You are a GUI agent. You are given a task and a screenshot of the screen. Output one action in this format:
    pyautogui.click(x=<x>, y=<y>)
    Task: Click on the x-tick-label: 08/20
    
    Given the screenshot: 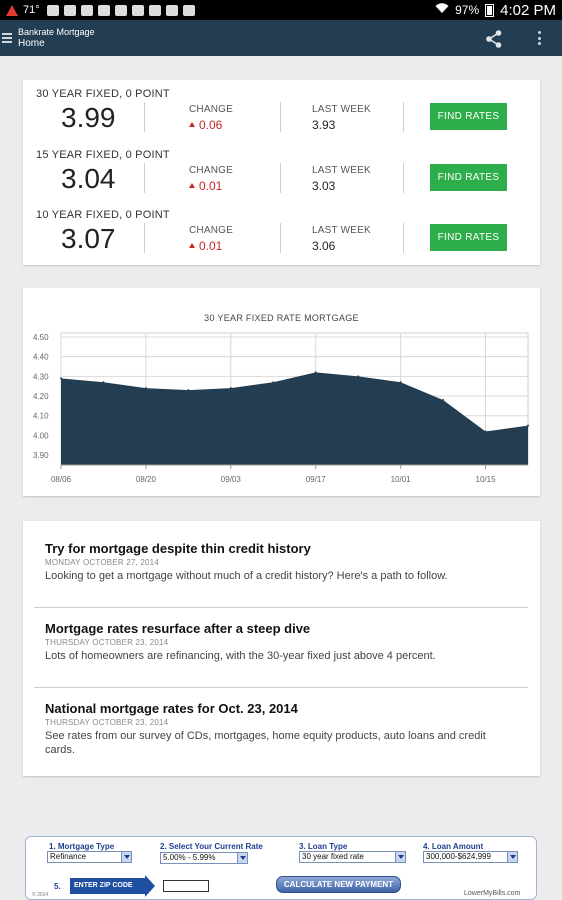 What is the action you would take?
    pyautogui.click(x=146, y=479)
    